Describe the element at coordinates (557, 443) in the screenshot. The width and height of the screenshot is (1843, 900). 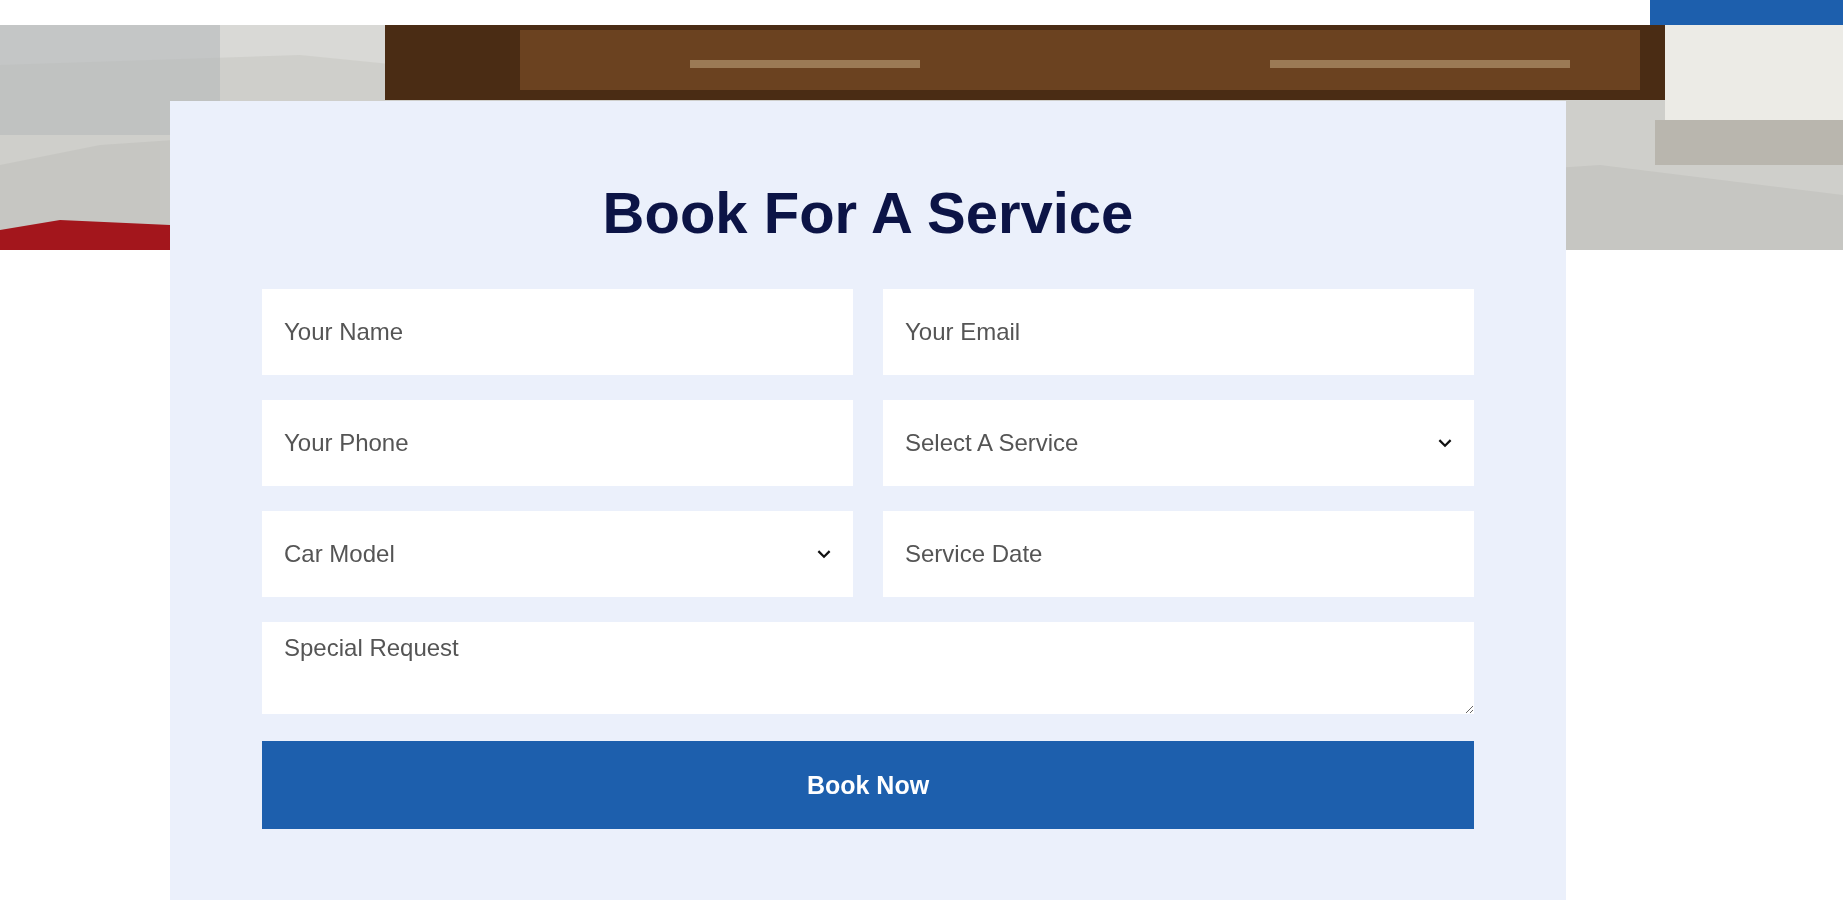
I see `input-field: Your Phone` at that location.